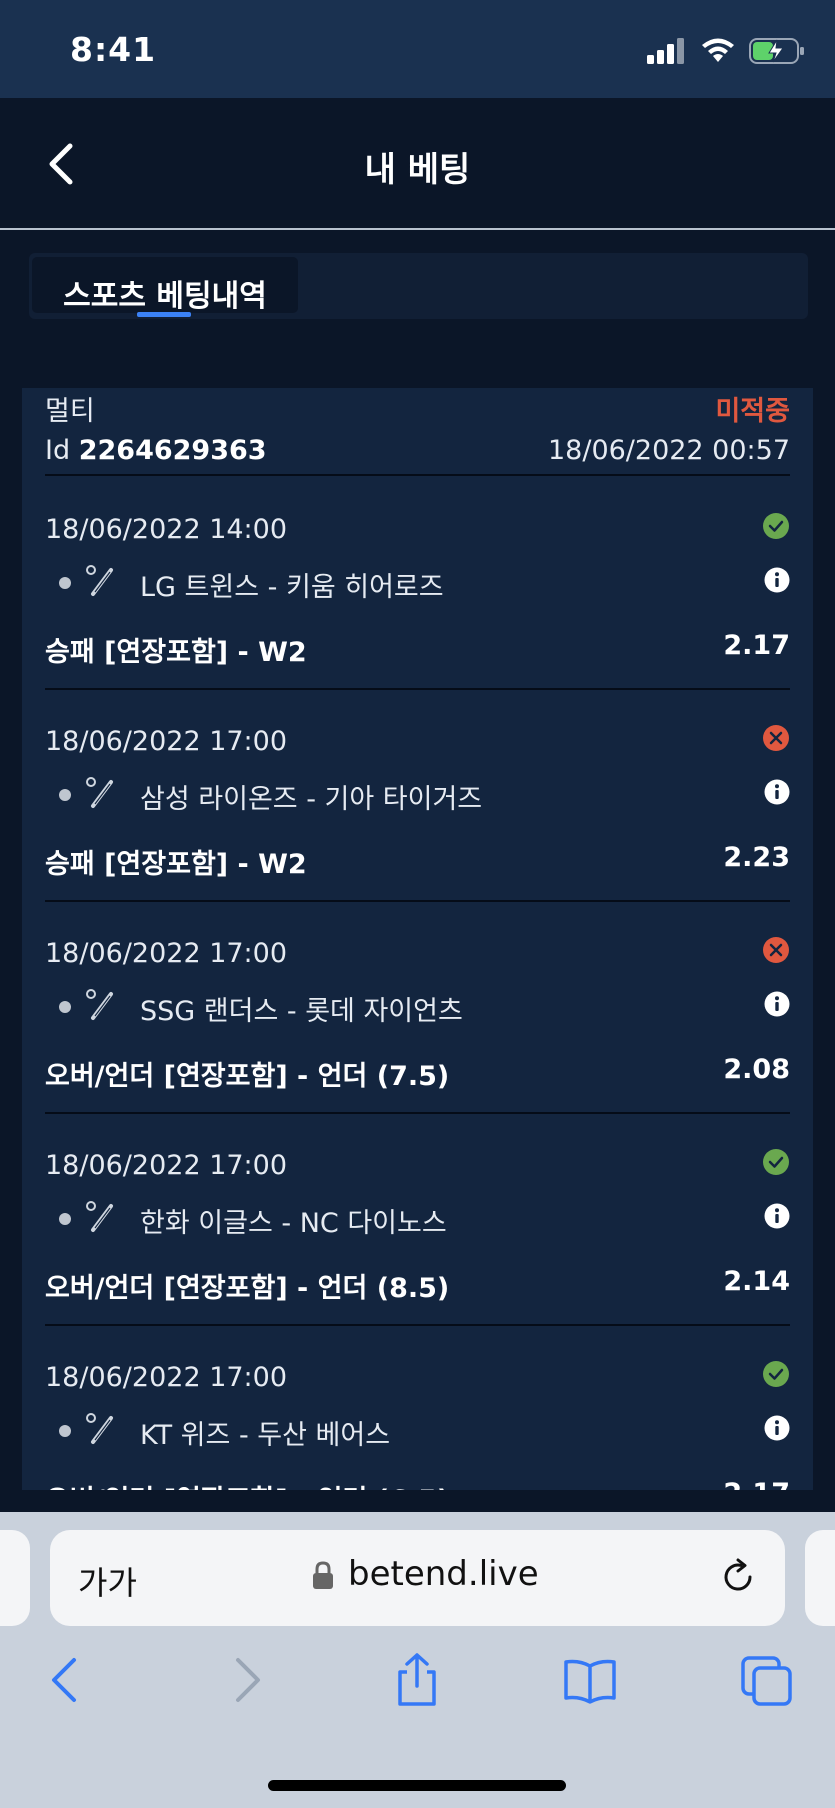  Describe the element at coordinates (70, 411) in the screenshot. I see `bet-type: 멀티` at that location.